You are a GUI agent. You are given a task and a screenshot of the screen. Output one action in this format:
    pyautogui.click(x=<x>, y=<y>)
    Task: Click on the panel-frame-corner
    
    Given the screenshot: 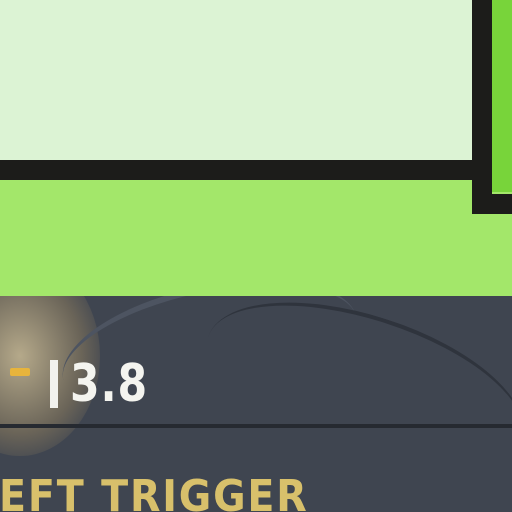 What is the action you would take?
    pyautogui.click(x=492, y=204)
    